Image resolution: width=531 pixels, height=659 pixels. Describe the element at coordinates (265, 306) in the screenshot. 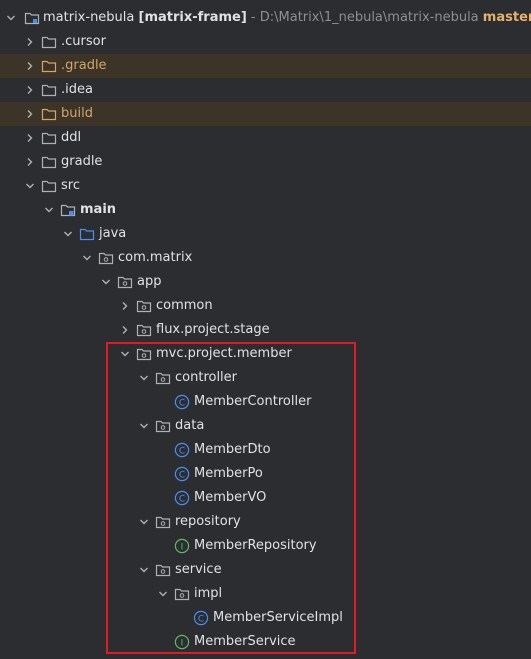

I see `tree-item-common: common` at that location.